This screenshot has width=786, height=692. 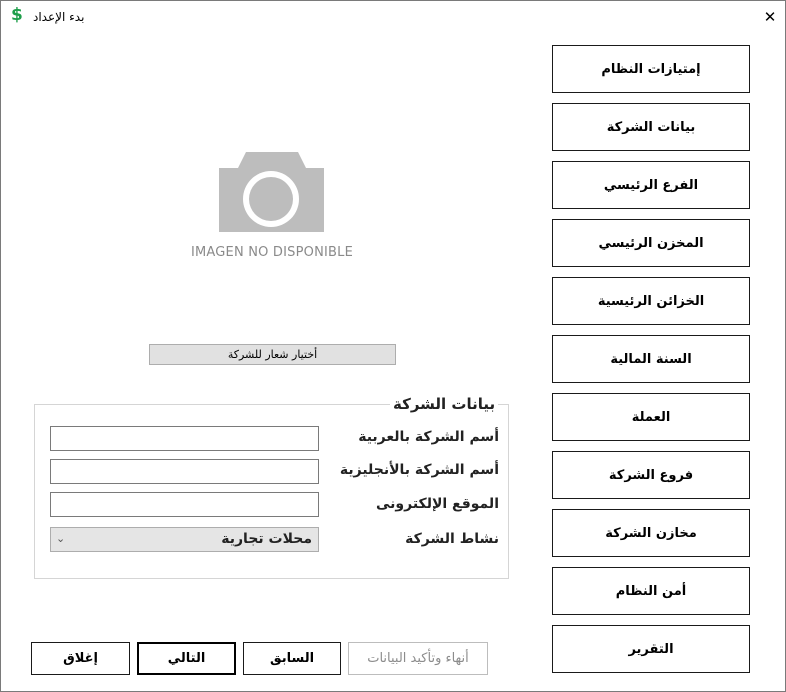 What do you see at coordinates (184, 471) in the screenshot?
I see `company-name-en-input` at bounding box center [184, 471].